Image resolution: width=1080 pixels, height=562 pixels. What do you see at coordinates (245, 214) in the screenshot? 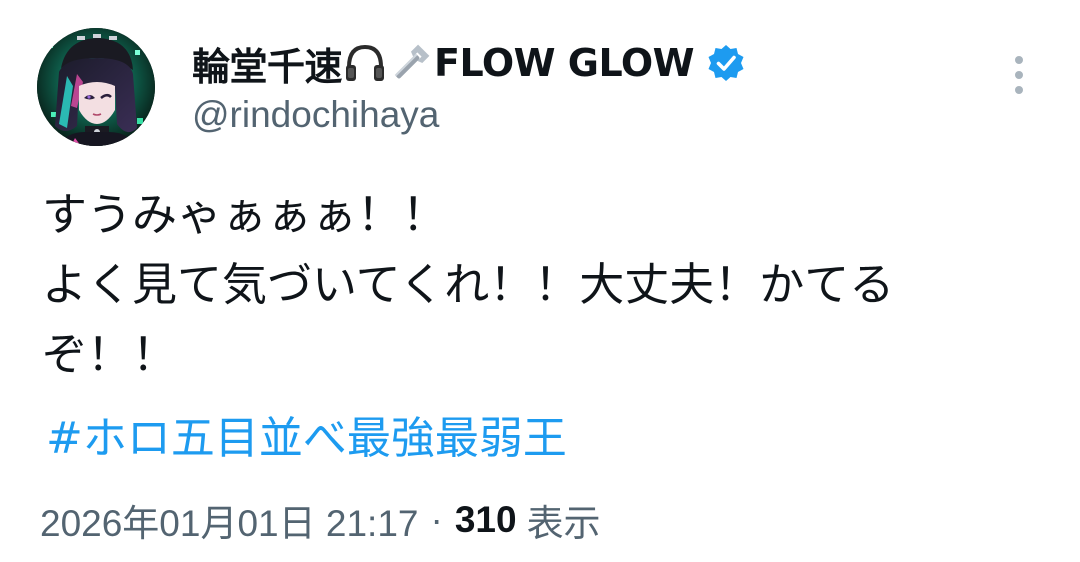
I see `tweet-text-line: すうみゃぁぁぁ！！` at bounding box center [245, 214].